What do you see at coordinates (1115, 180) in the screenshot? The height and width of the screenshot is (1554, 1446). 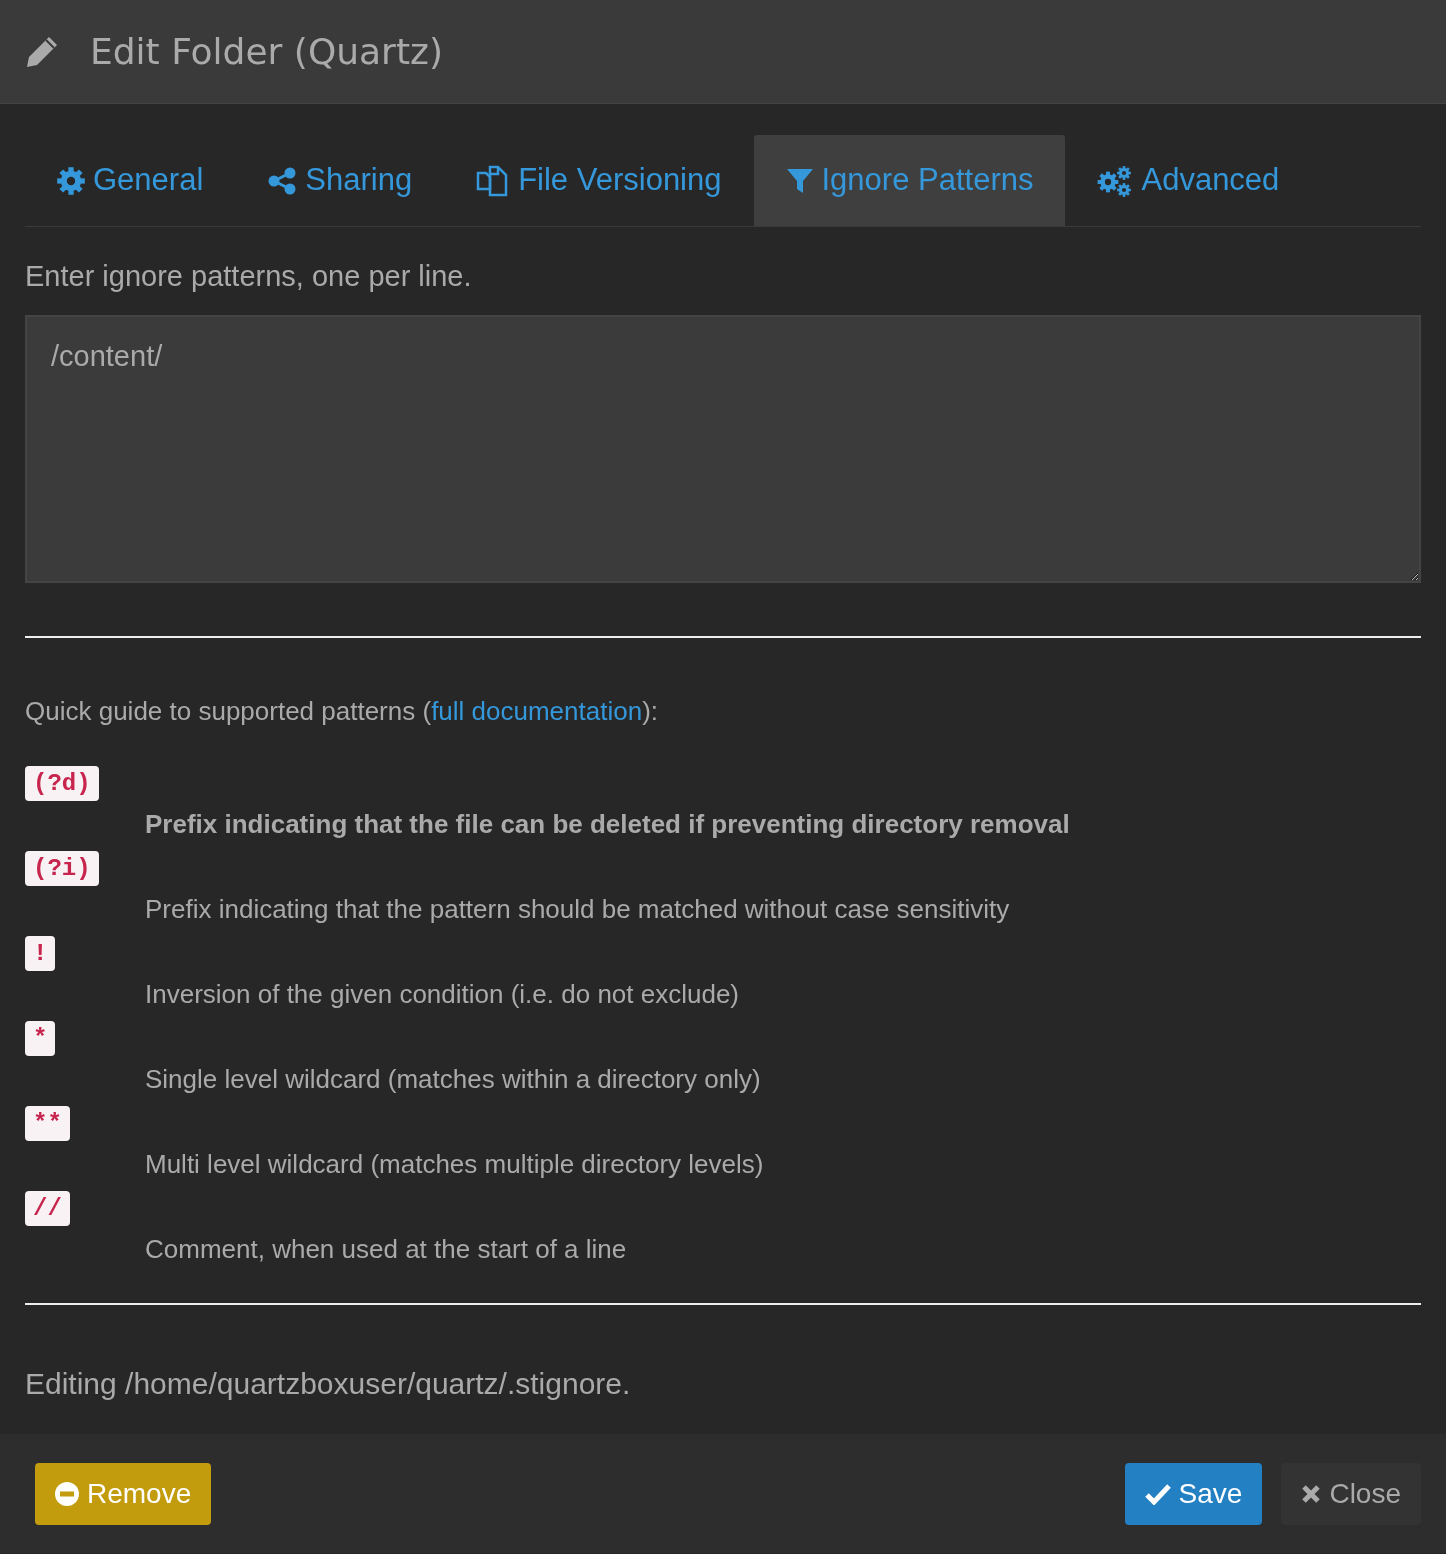 I see `gears-icon` at bounding box center [1115, 180].